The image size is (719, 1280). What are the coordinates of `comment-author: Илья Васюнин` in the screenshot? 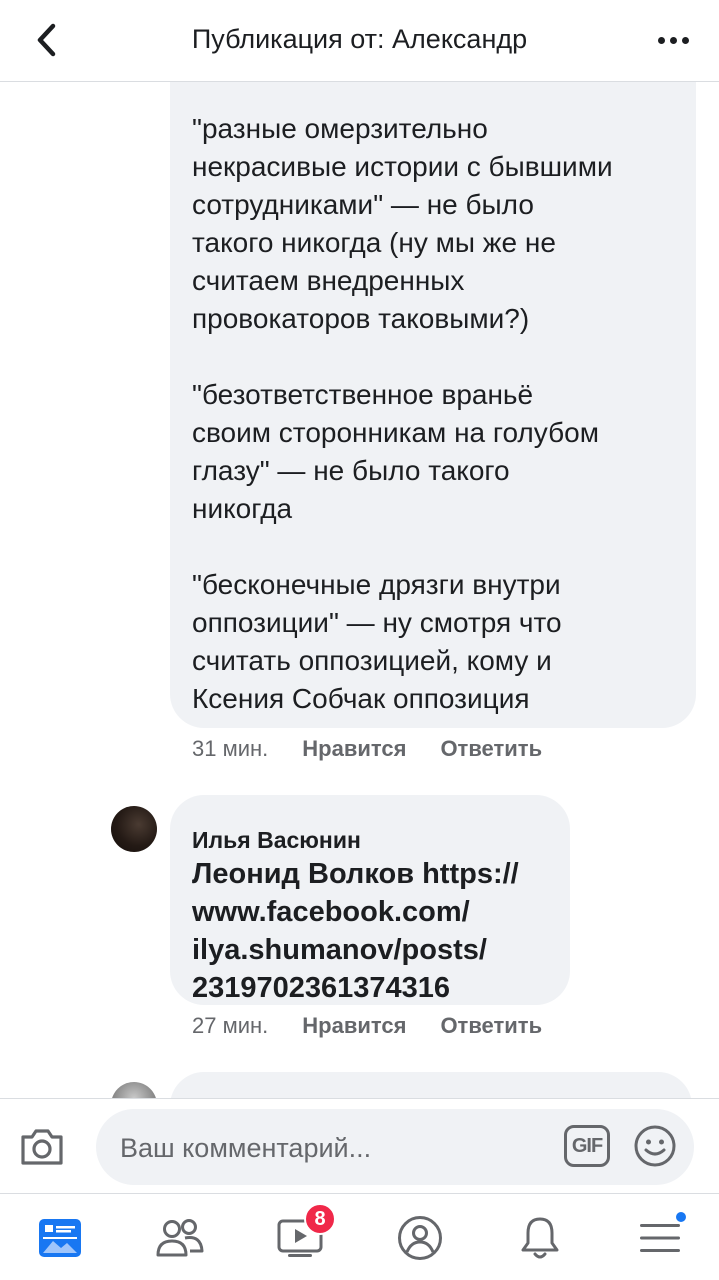 It's located at (276, 840).